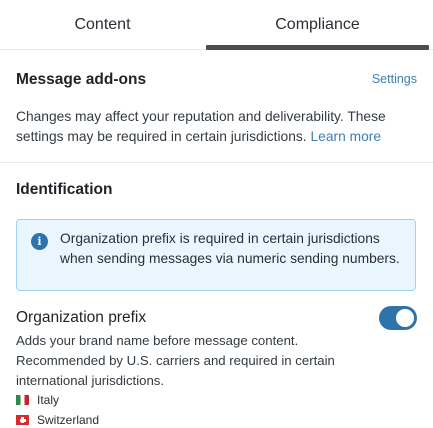  I want to click on section-divider, so click(216, 162).